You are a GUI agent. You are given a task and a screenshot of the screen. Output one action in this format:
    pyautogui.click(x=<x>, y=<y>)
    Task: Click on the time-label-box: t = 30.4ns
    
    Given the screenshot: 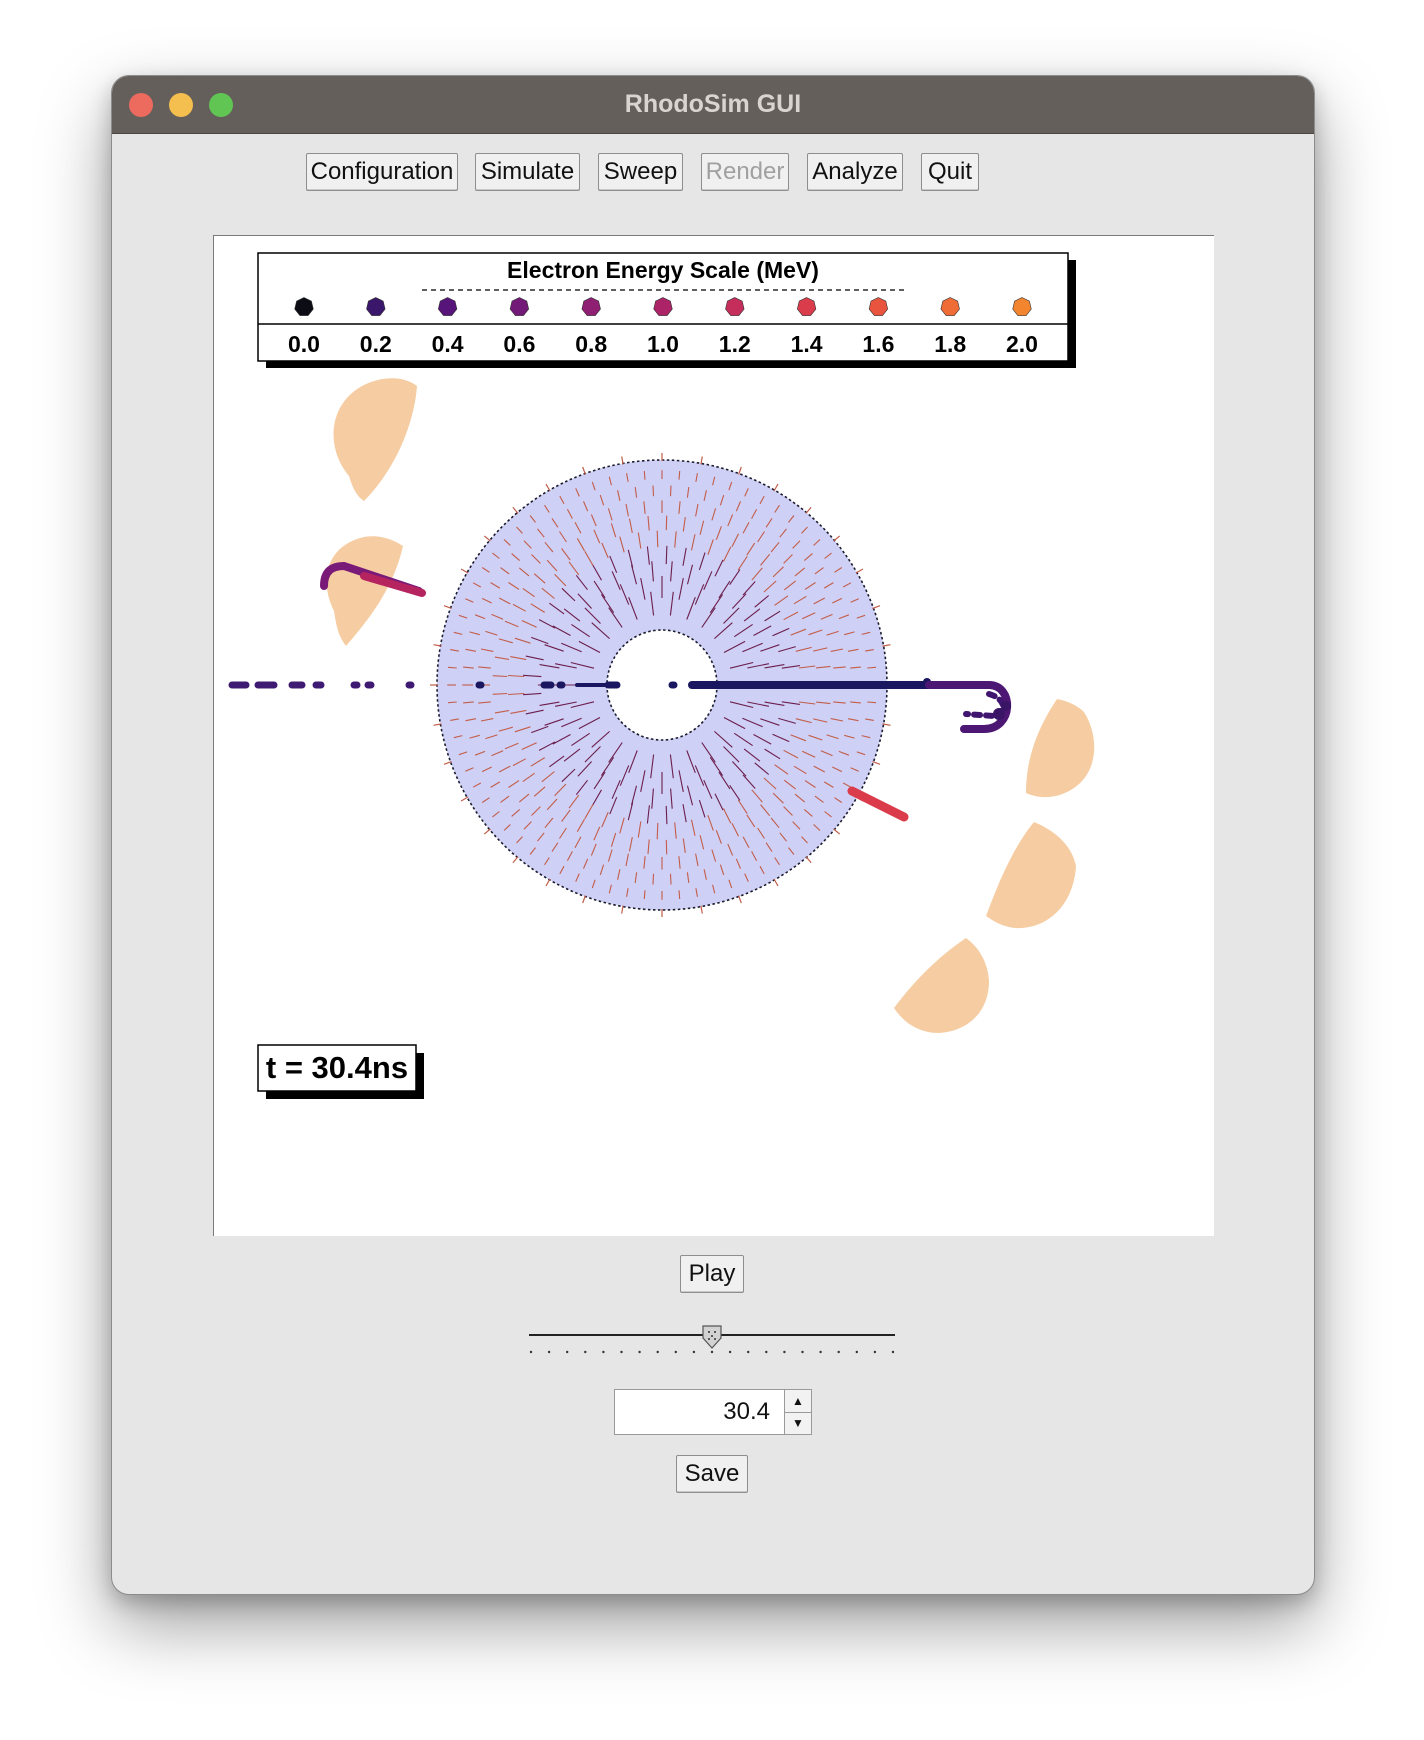 What is the action you would take?
    pyautogui.click(x=340, y=1071)
    